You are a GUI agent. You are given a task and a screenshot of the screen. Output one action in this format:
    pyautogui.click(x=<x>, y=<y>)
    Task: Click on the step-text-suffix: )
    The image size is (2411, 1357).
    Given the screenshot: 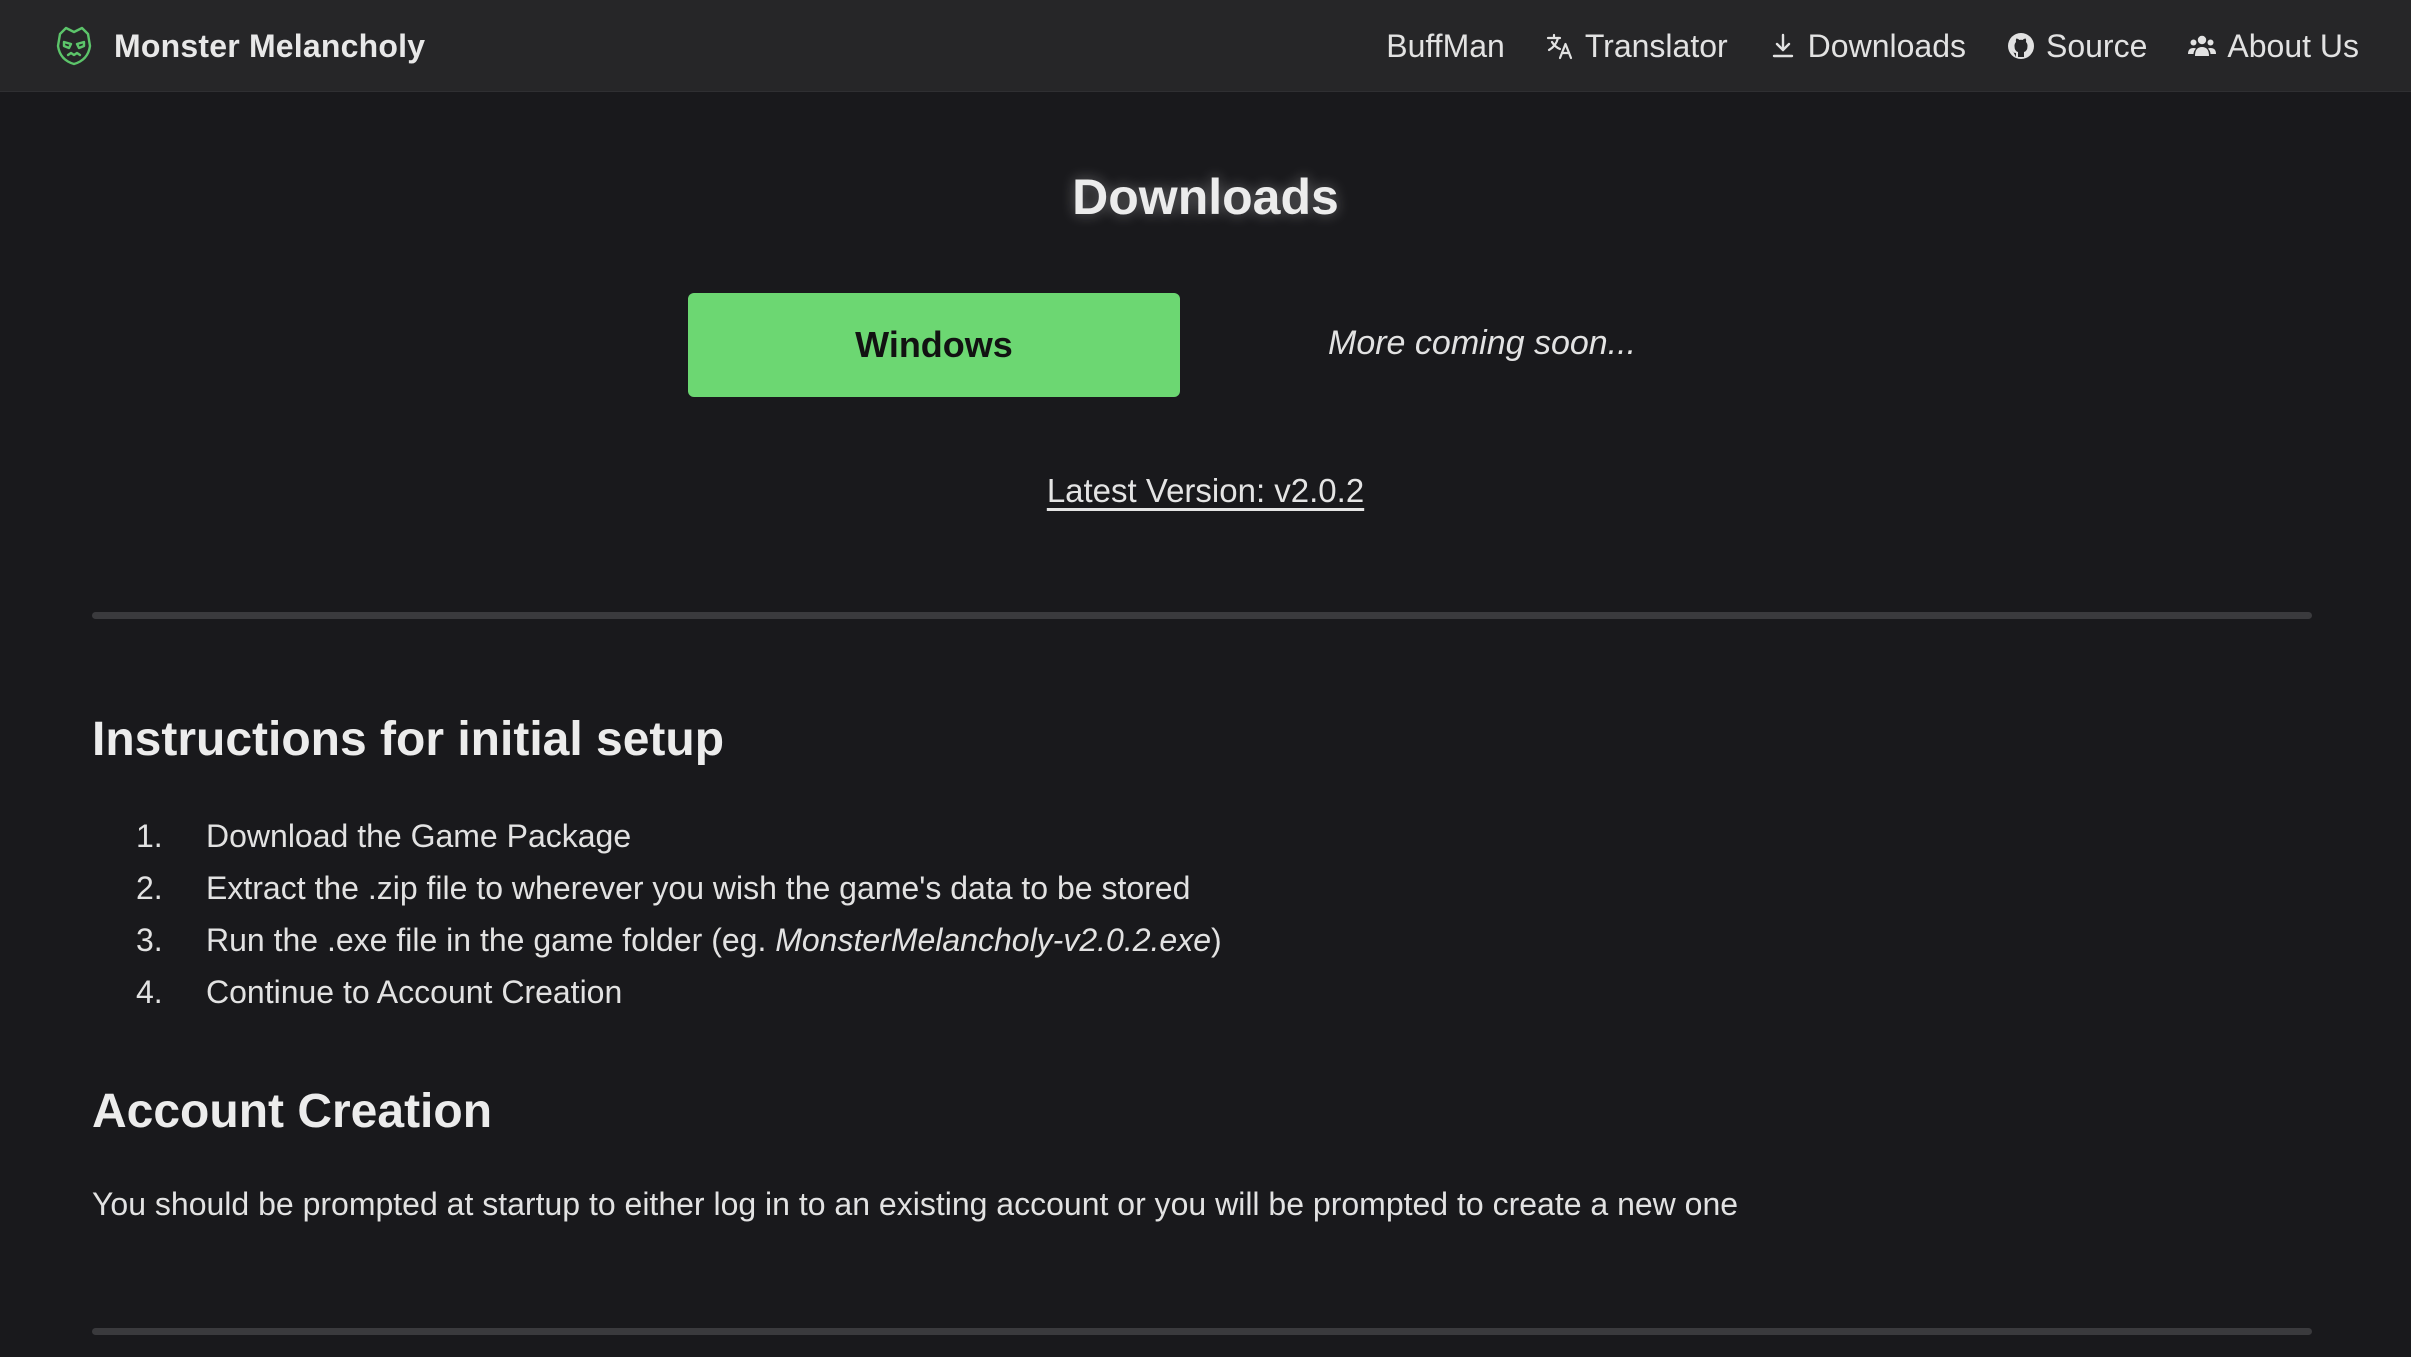 What is the action you would take?
    pyautogui.click(x=1216, y=939)
    